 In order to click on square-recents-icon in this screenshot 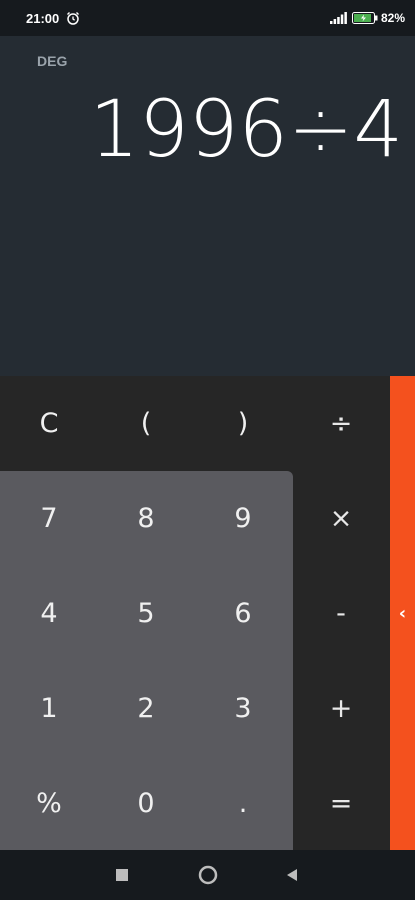, I will do `click(122, 875)`.